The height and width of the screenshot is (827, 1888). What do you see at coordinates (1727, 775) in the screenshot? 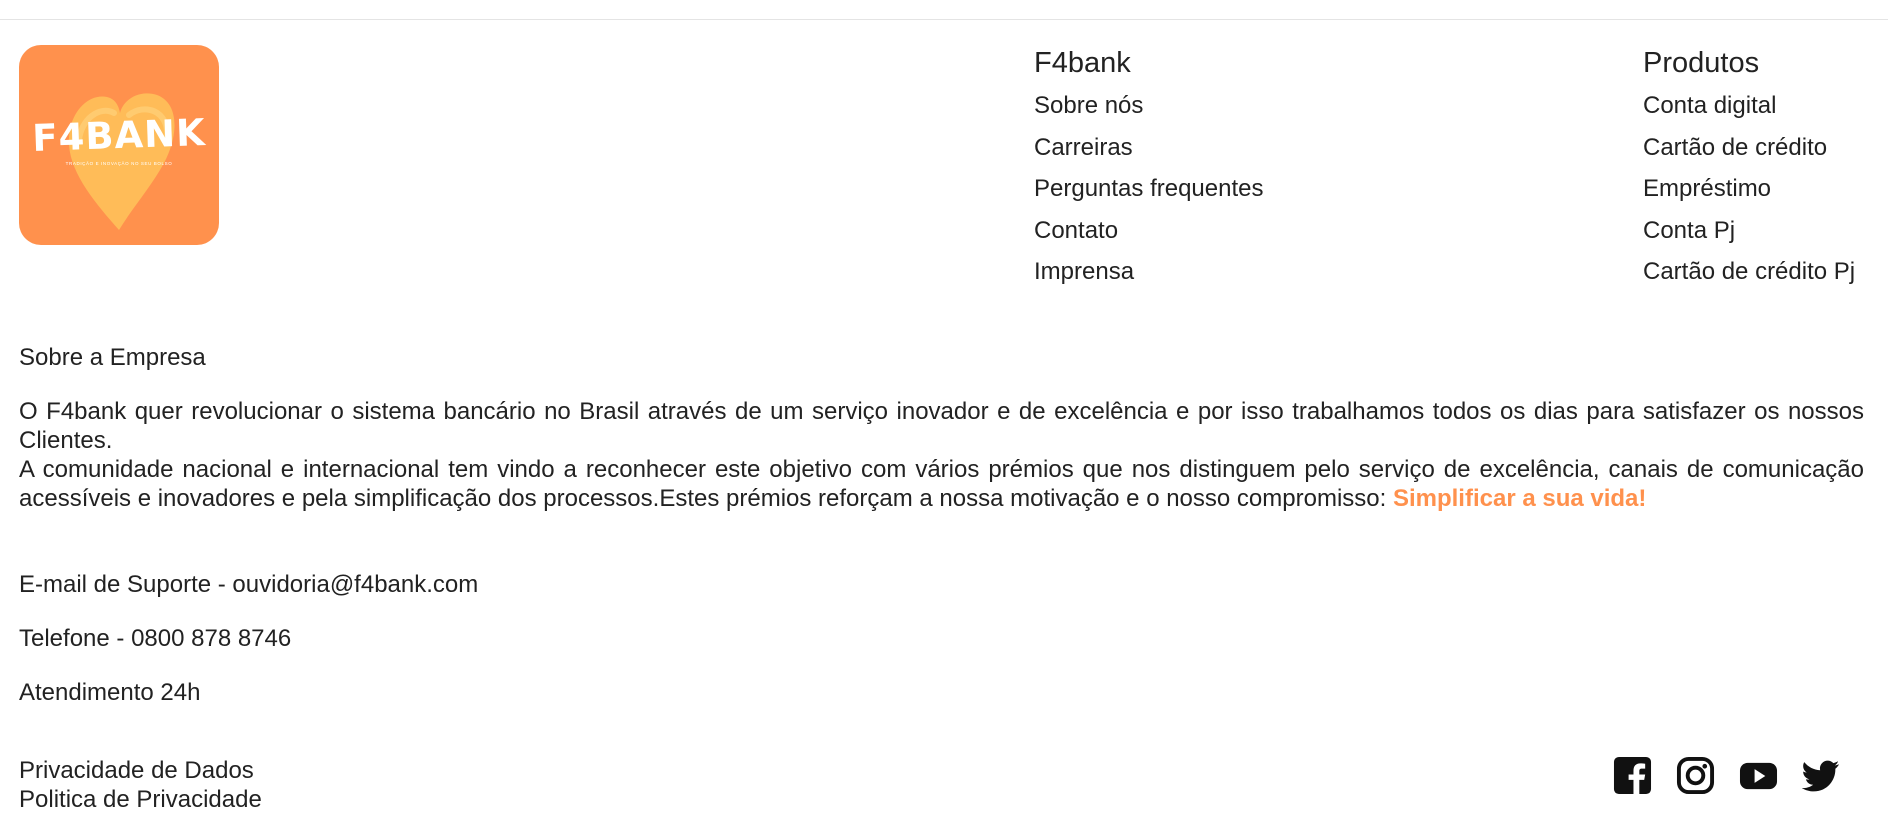
I see `social-links` at bounding box center [1727, 775].